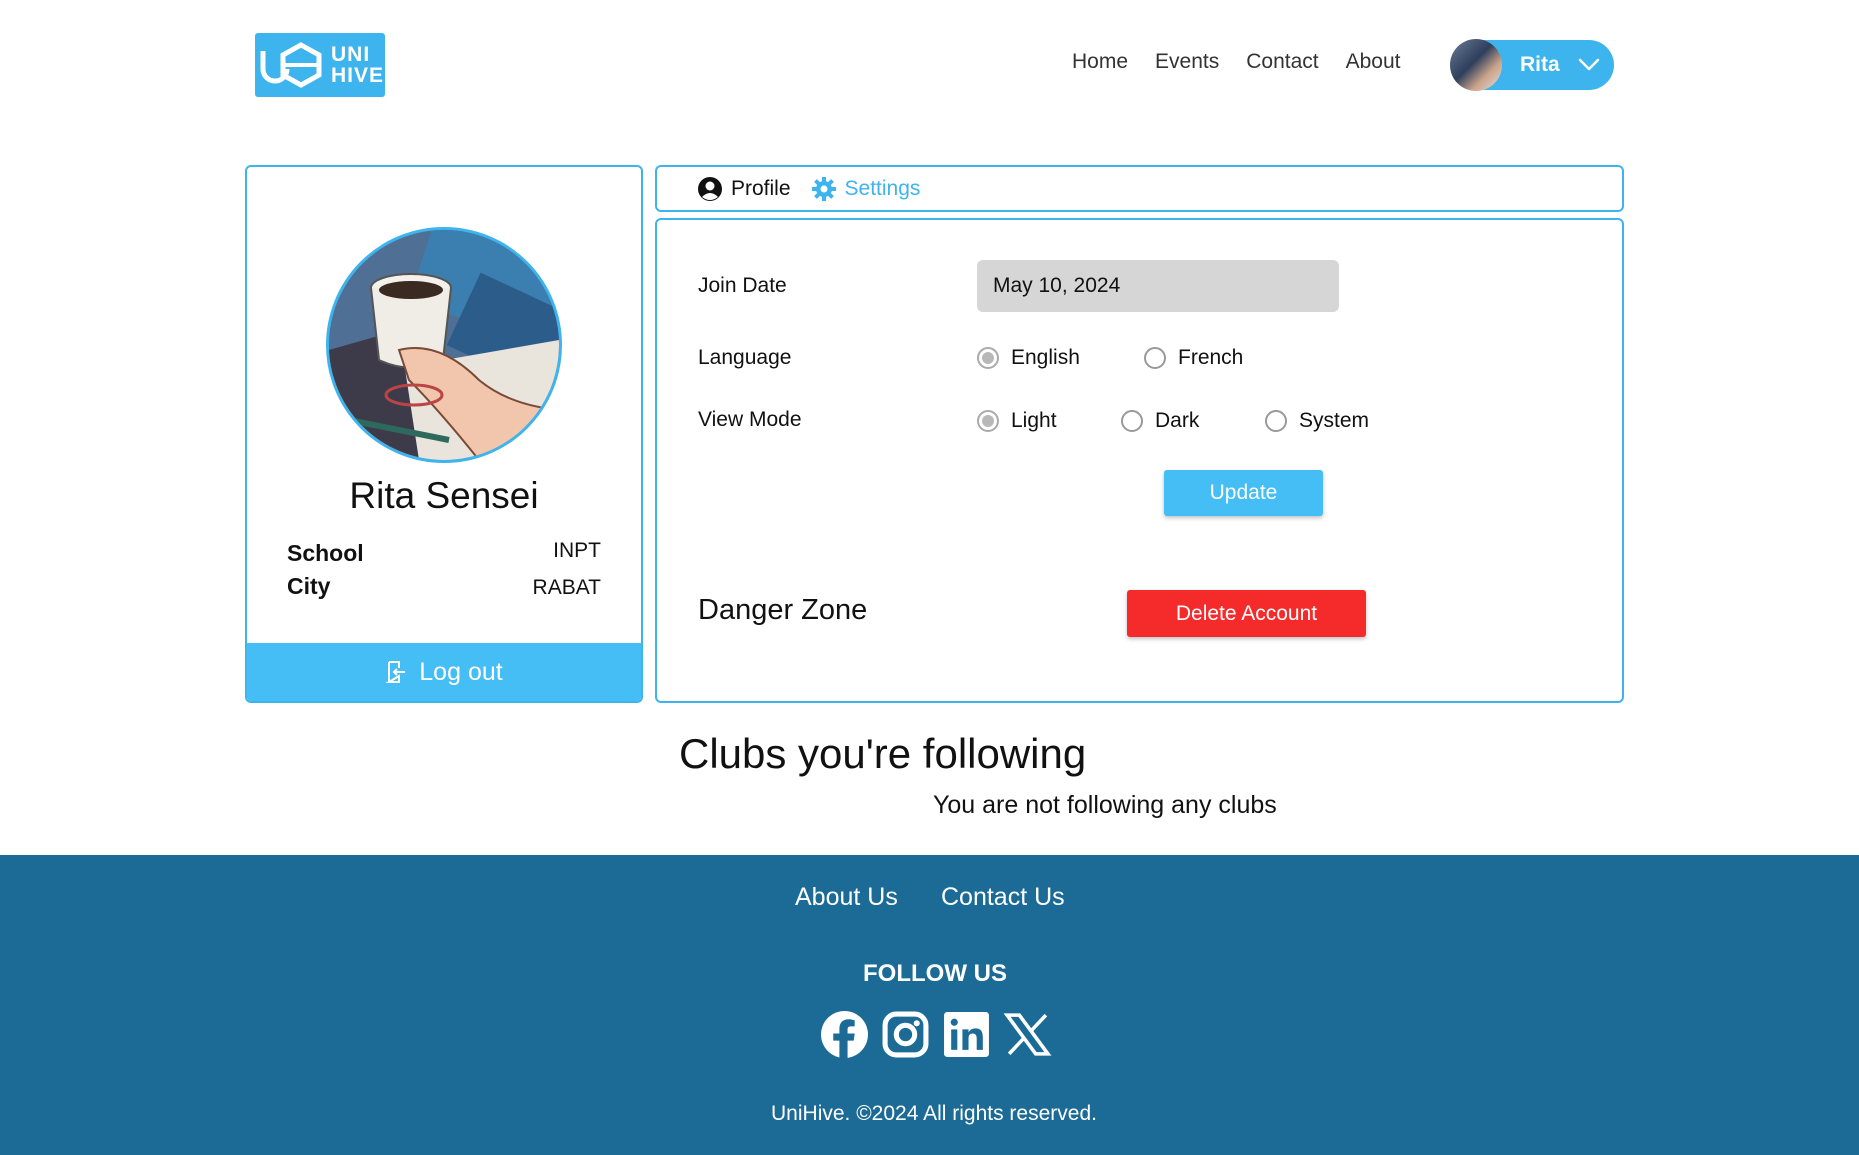 The width and height of the screenshot is (1859, 1155). Describe the element at coordinates (761, 188) in the screenshot. I see `tab-profile-label: Profile` at that location.